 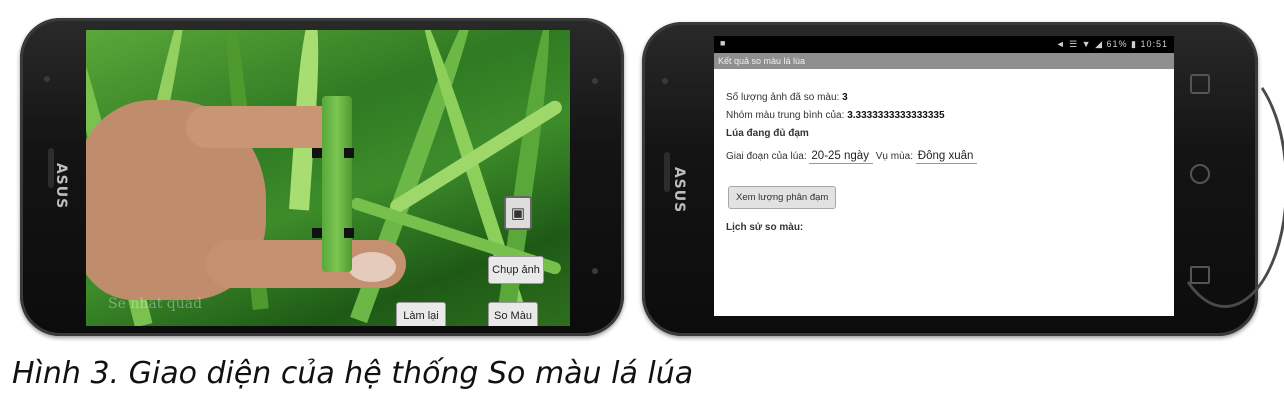 What do you see at coordinates (845, 97) in the screenshot?
I see `image-count-value: 3` at bounding box center [845, 97].